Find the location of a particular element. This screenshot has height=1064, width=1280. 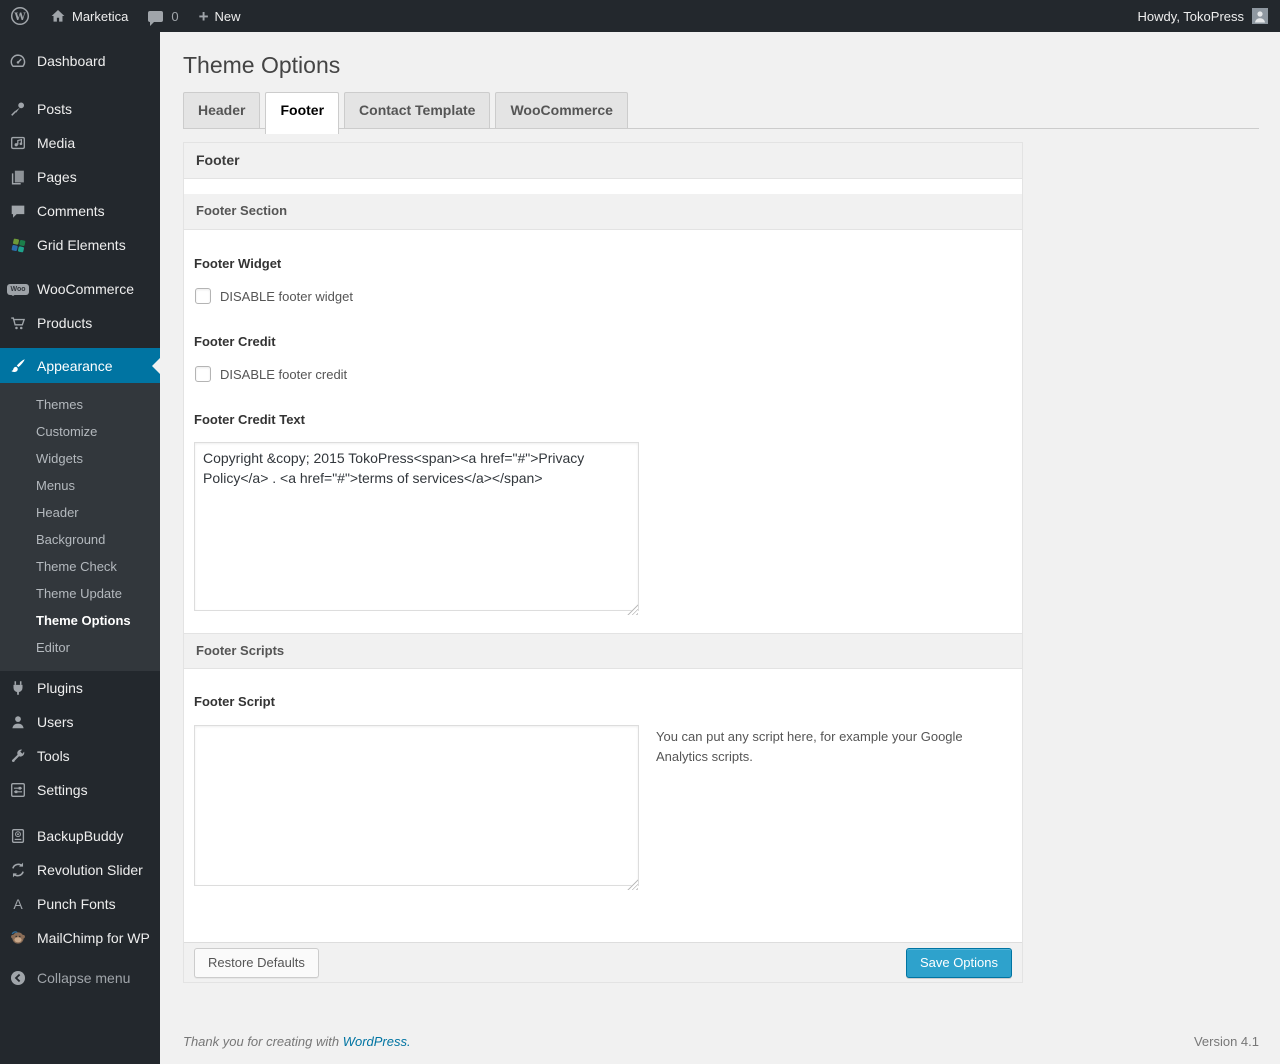

letter-a-glyph: A is located at coordinates (18, 904).